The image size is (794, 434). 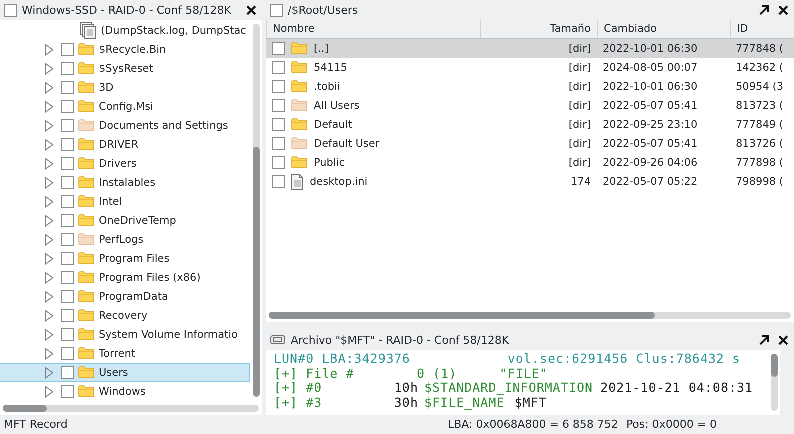 I want to click on tree-item: OneDriveTemp, so click(x=125, y=220).